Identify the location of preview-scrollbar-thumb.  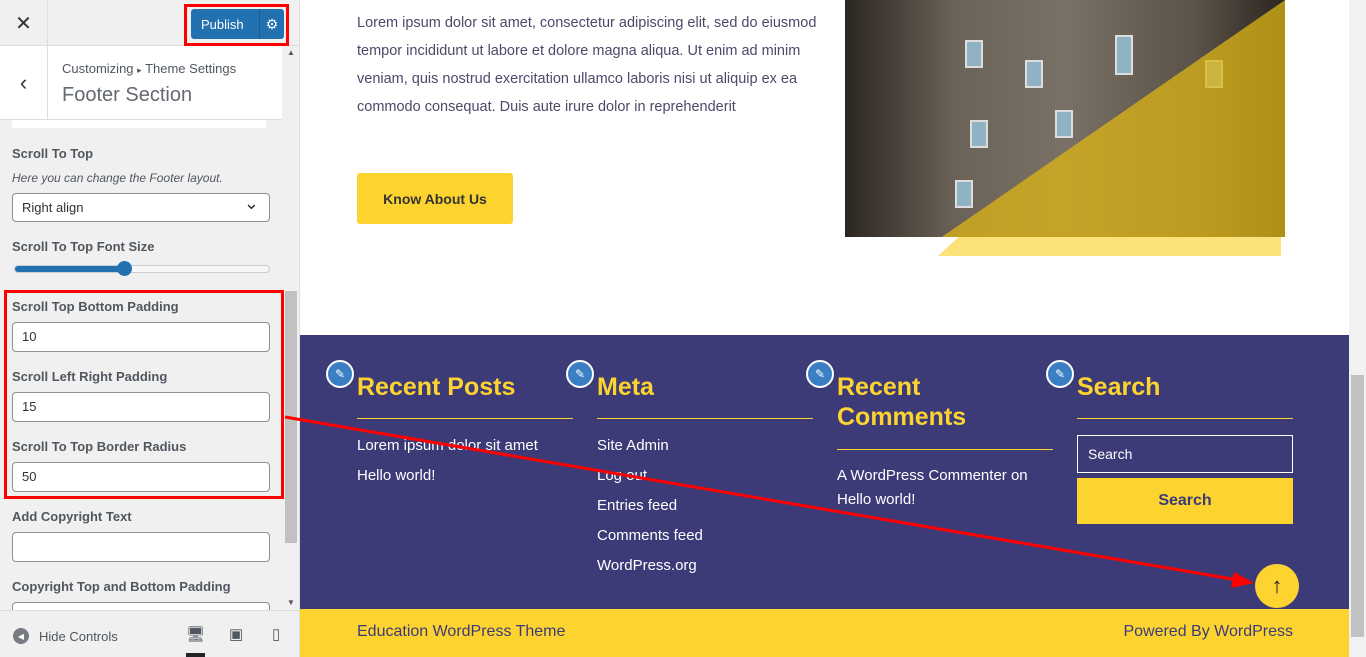
(1357, 506).